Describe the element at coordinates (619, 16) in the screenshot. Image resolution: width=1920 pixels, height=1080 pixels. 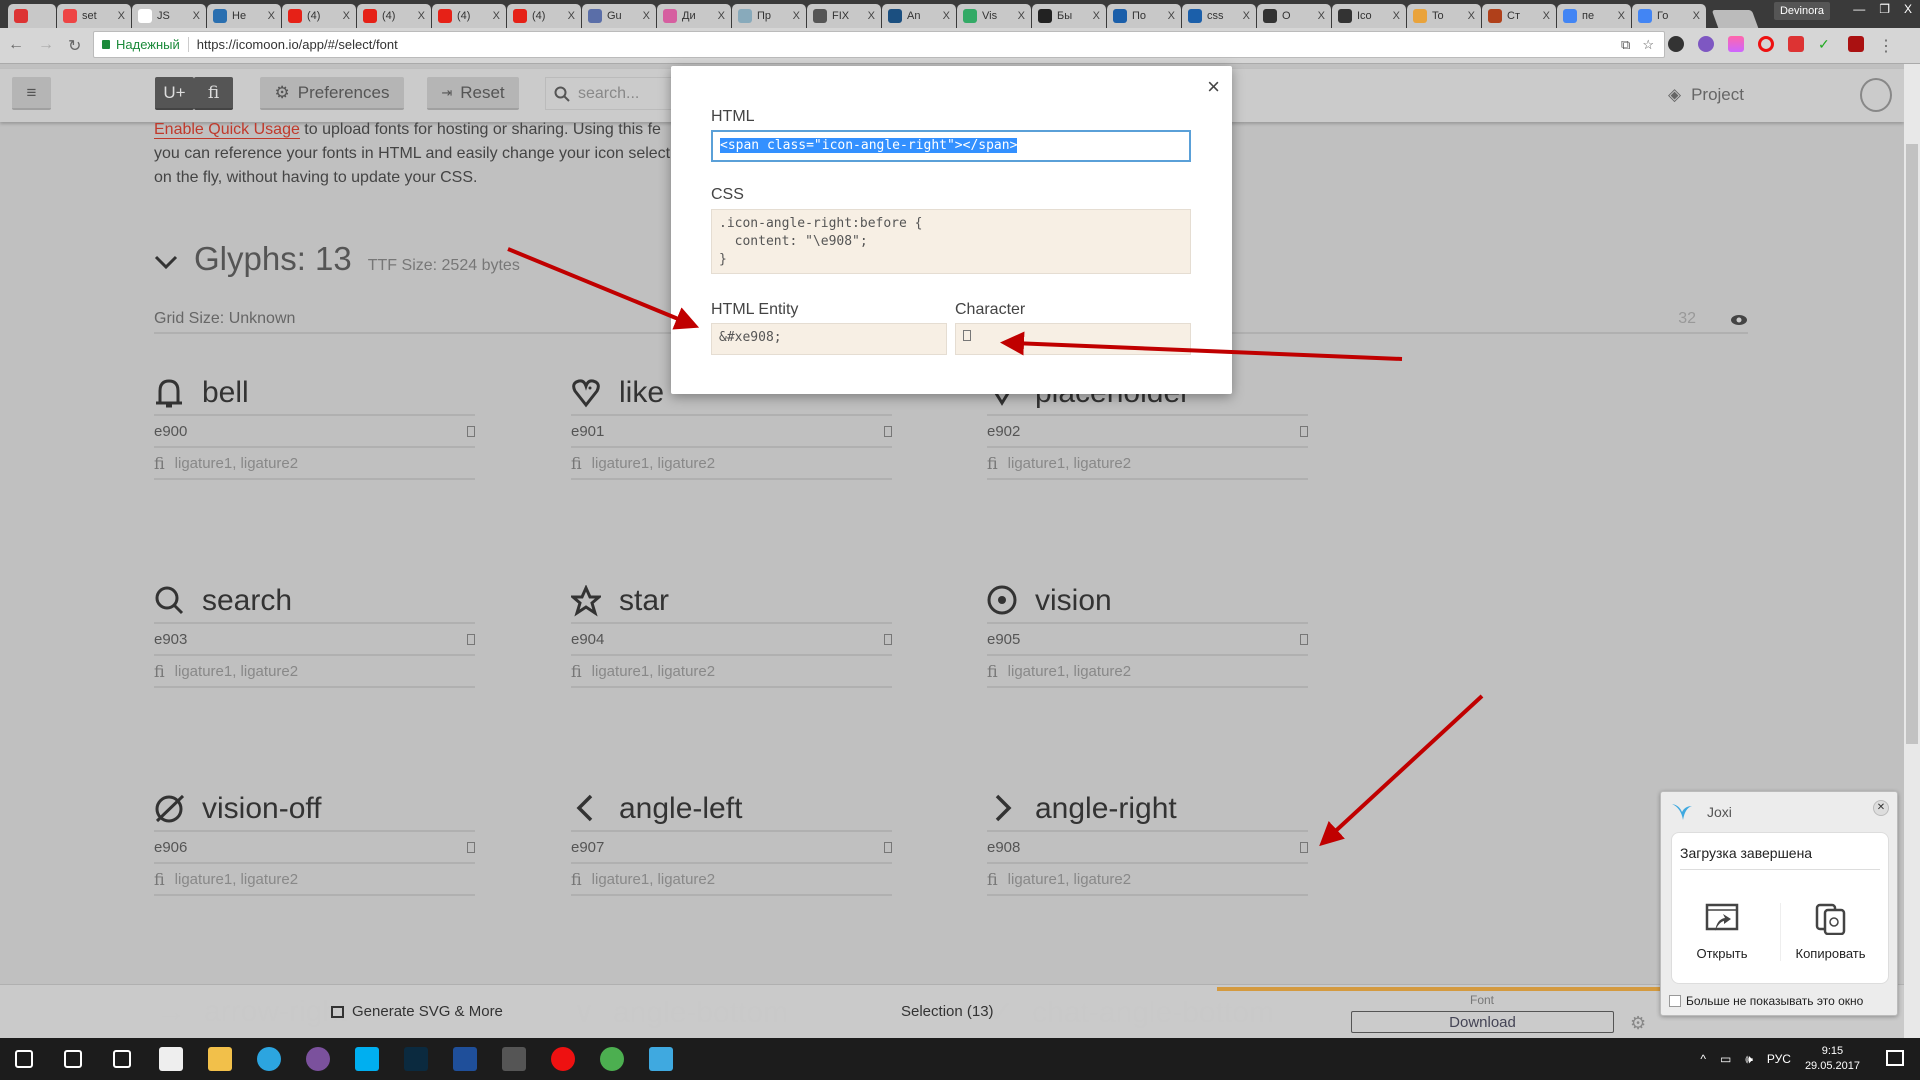
I see `browser-tab: Gu X` at that location.